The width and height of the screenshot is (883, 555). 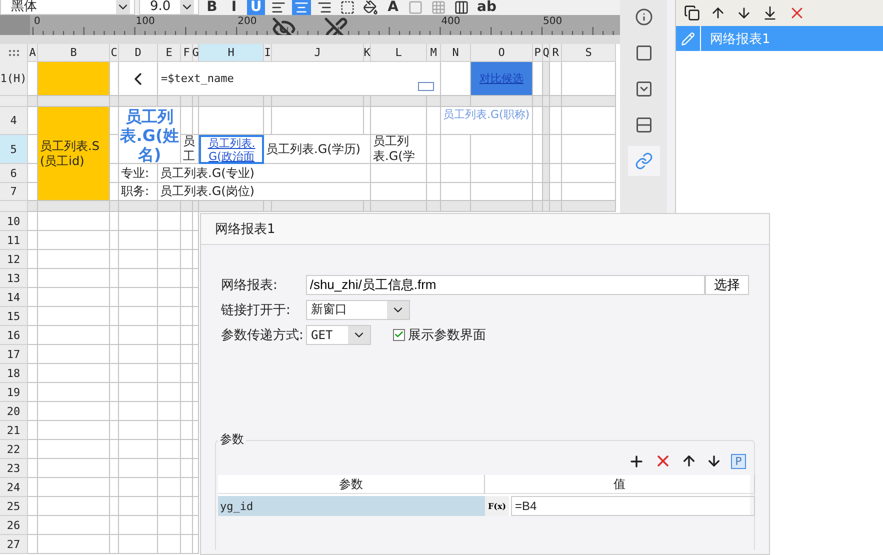 What do you see at coordinates (546, 53) in the screenshot?
I see `column-header: Q` at bounding box center [546, 53].